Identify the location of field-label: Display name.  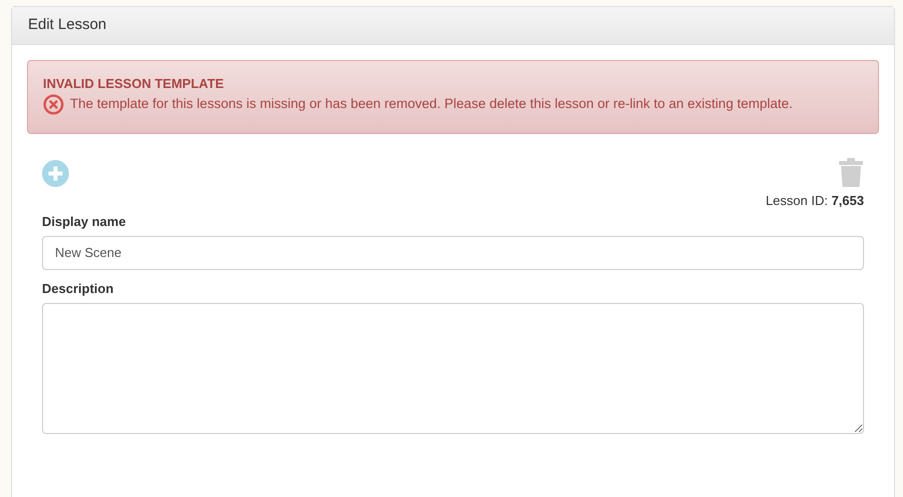
(84, 221).